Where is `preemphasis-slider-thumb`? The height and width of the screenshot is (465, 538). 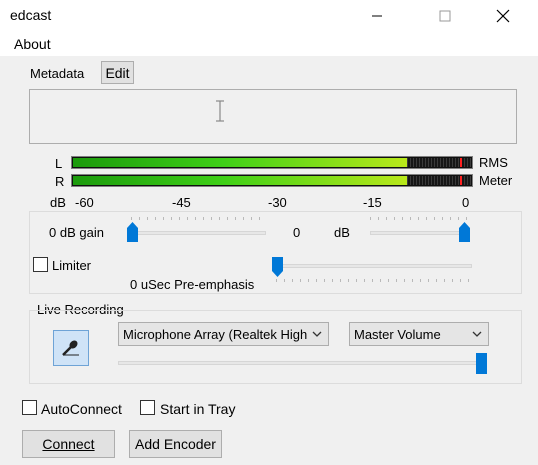
preemphasis-slider-thumb is located at coordinates (277, 267).